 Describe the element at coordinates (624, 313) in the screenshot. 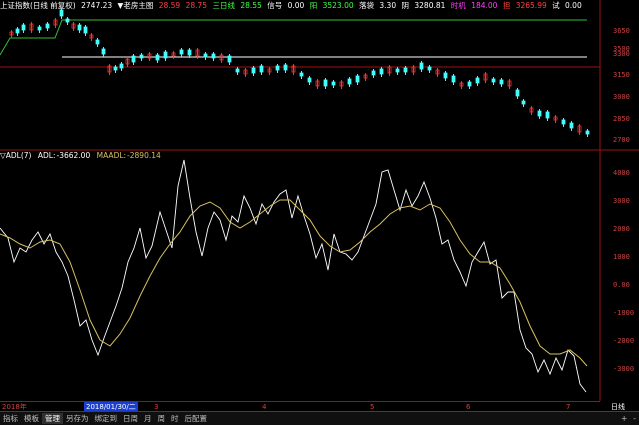

I see `adl-tick: -1000` at that location.